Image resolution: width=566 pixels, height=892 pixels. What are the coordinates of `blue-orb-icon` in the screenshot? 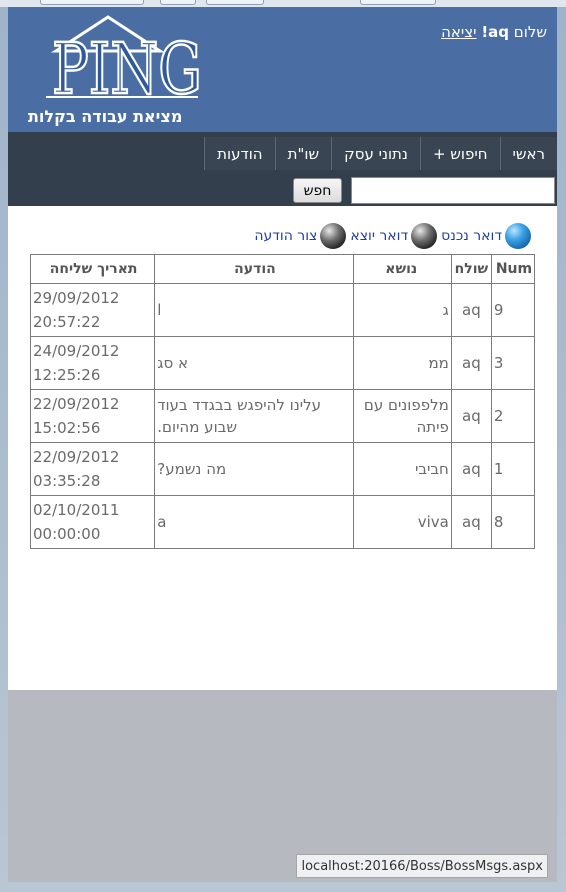 It's located at (518, 236).